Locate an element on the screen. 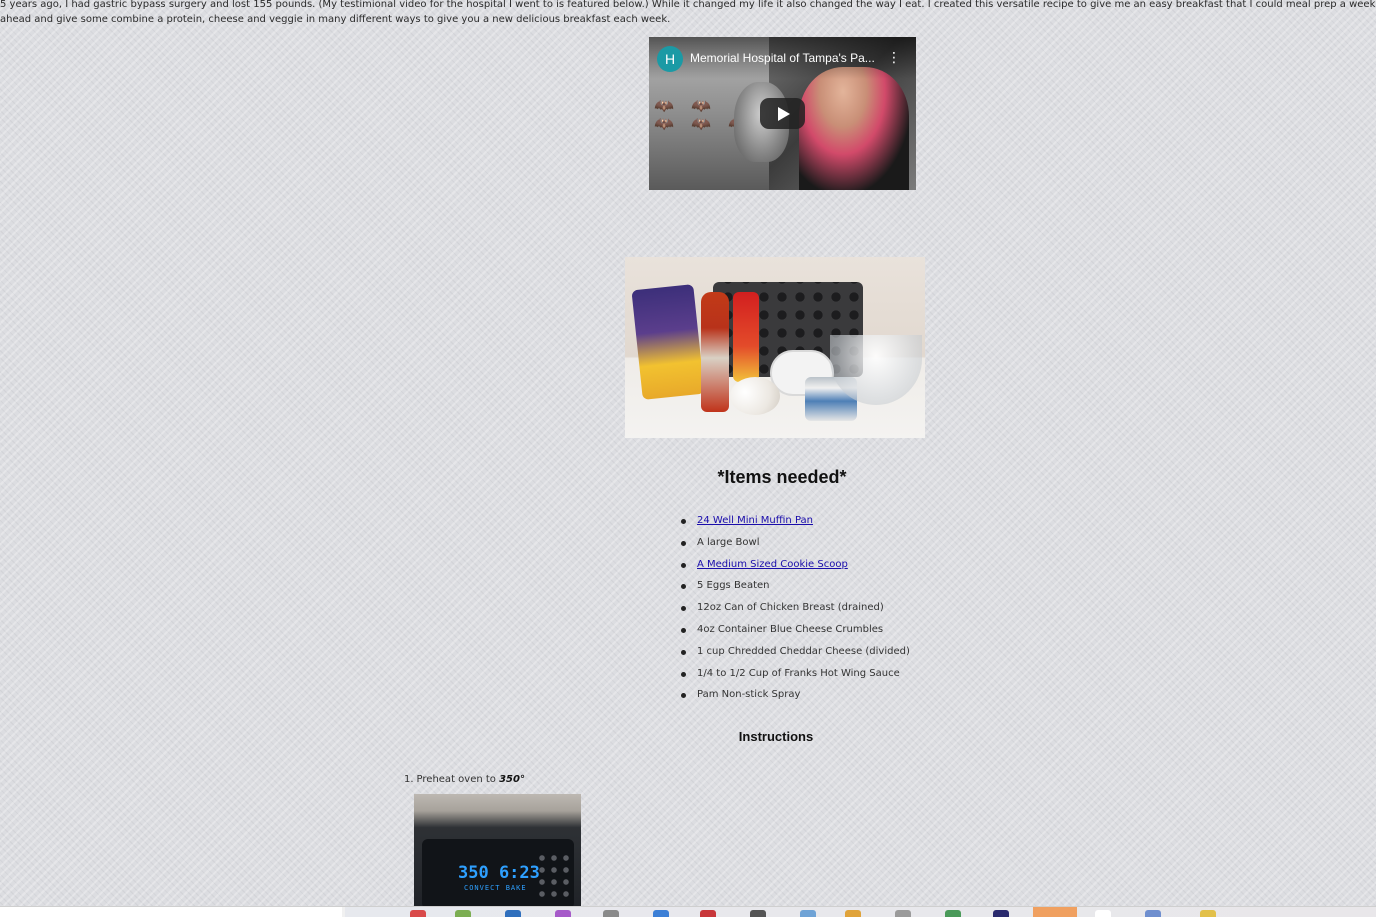 This screenshot has height=917, width=1376. list-item: 1 cup Chredded Cheddar Cheese (divided) is located at coordinates (829, 652).